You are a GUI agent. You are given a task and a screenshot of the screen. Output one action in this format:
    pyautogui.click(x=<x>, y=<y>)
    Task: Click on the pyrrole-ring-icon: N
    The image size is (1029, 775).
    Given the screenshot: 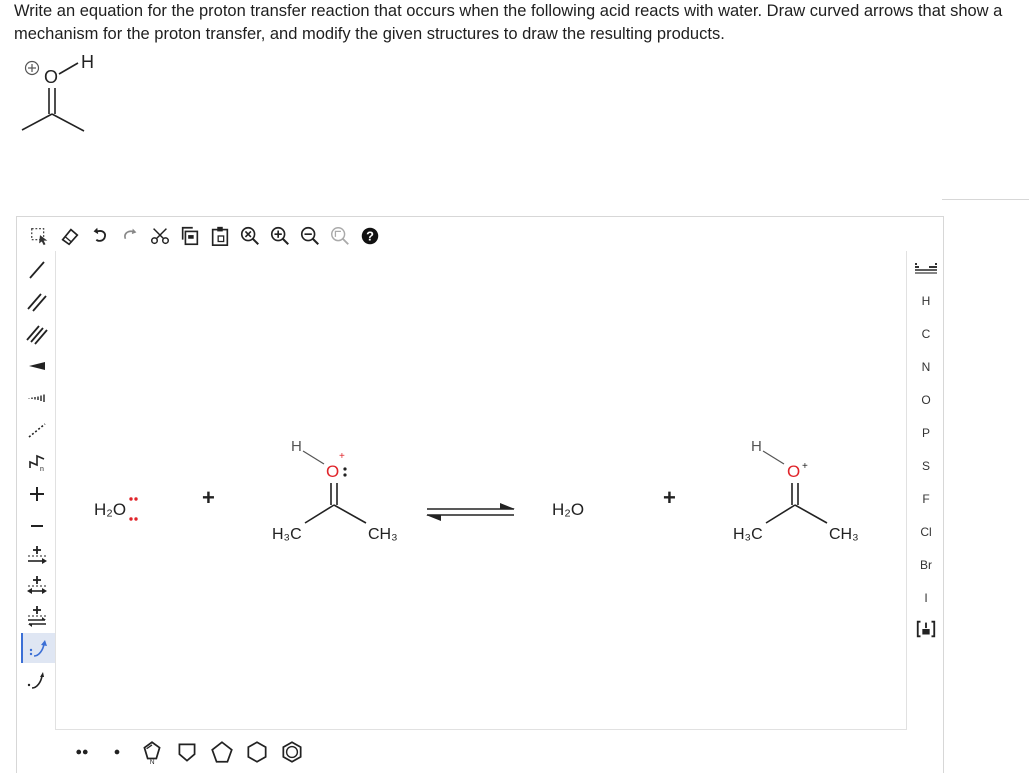 What is the action you would take?
    pyautogui.click(x=152, y=753)
    